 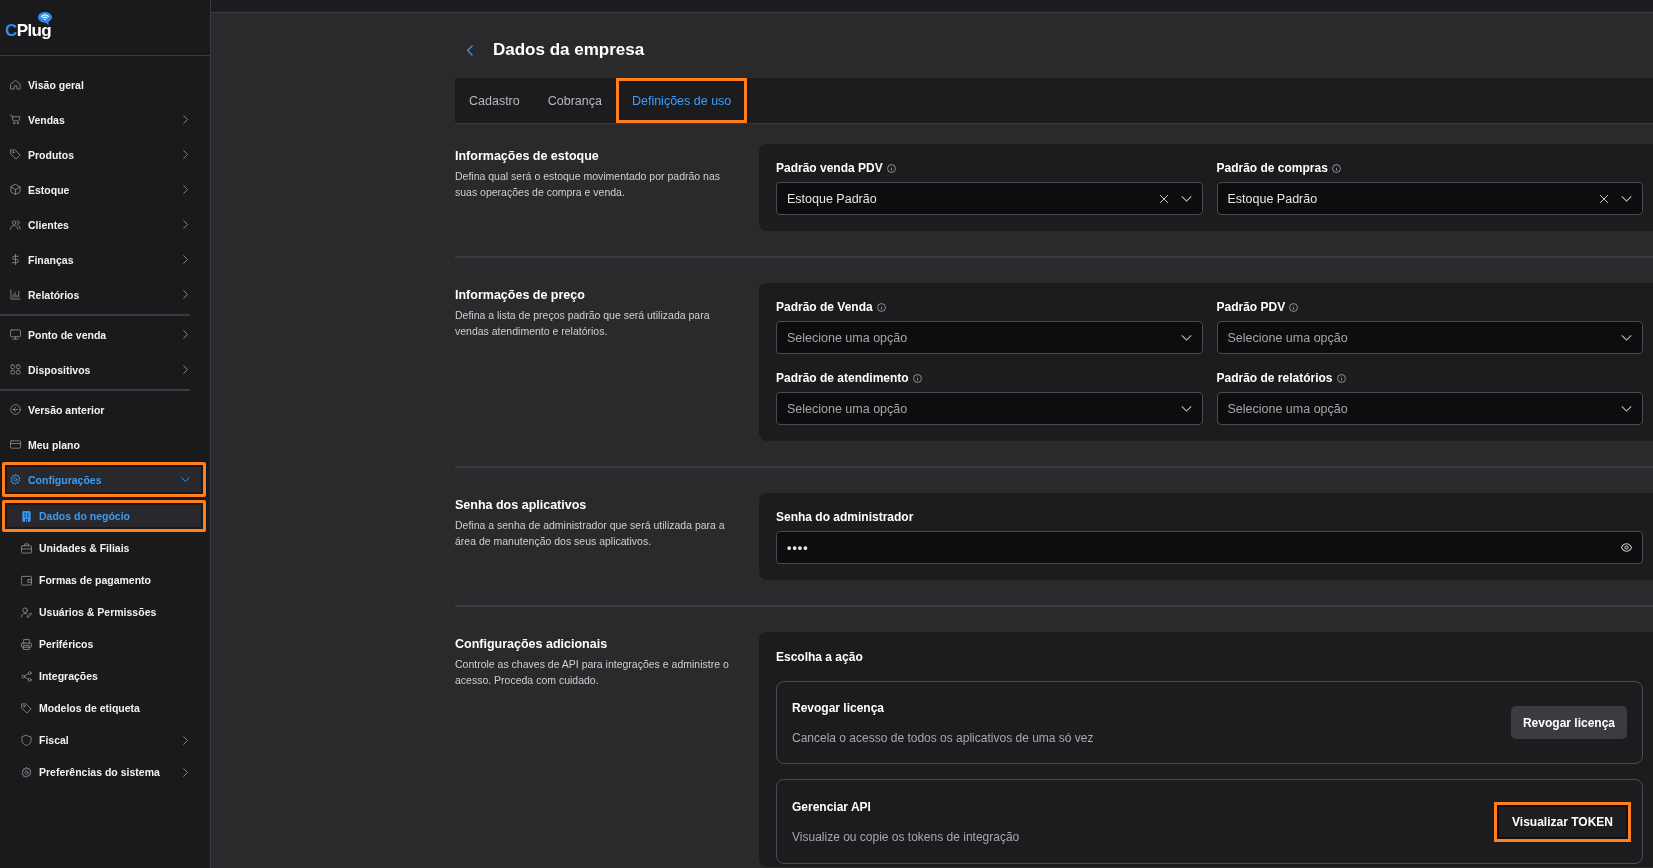 What do you see at coordinates (26, 612) in the screenshot?
I see `user-pen-icon` at bounding box center [26, 612].